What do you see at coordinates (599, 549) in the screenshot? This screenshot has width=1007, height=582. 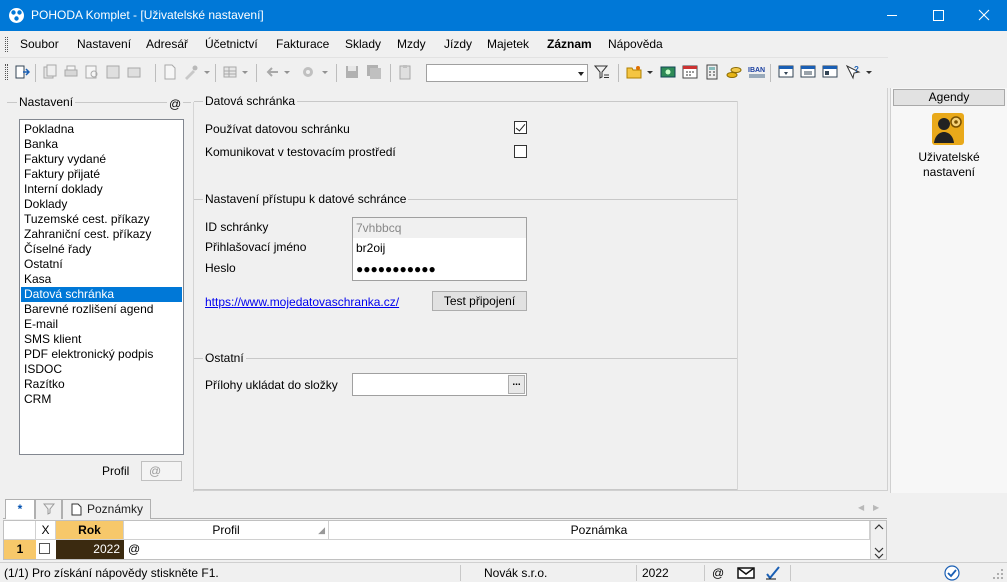 I see `grid-cell-poznamka` at bounding box center [599, 549].